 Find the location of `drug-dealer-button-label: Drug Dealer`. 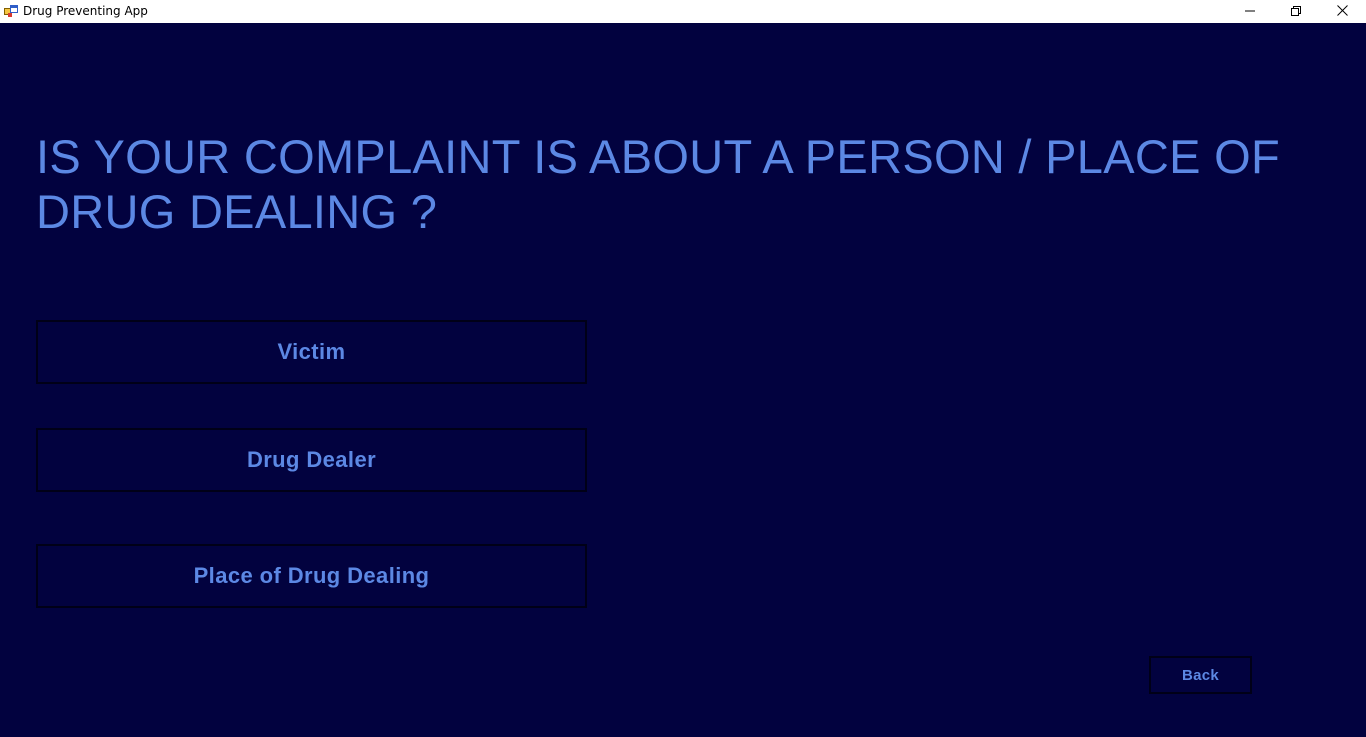

drug-dealer-button-label: Drug Dealer is located at coordinates (311, 459).